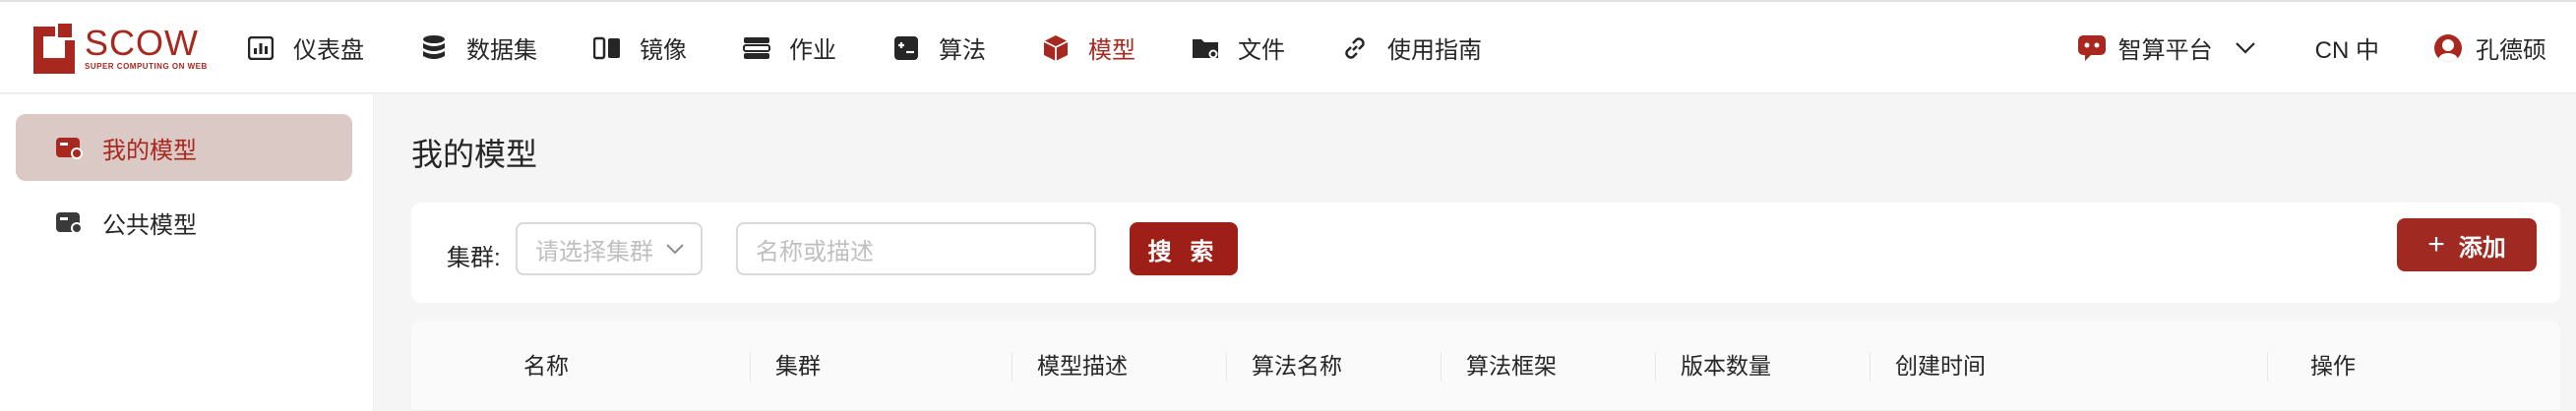 Image resolution: width=2576 pixels, height=411 pixels. I want to click on main-nav: 仪表盘 数据集 镜像 作业 算法 模型 文件 使用指南, so click(891, 47).